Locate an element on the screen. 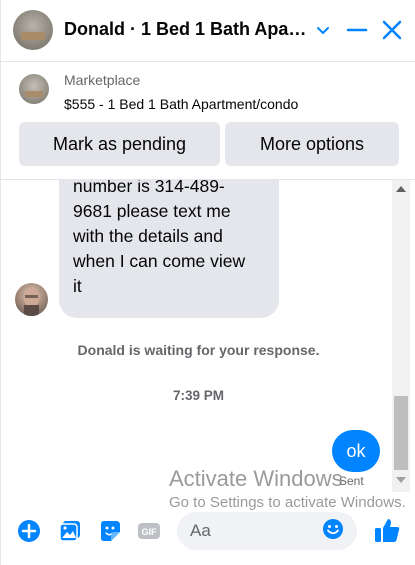 The width and height of the screenshot is (415, 565). sender-avatar is located at coordinates (31, 299).